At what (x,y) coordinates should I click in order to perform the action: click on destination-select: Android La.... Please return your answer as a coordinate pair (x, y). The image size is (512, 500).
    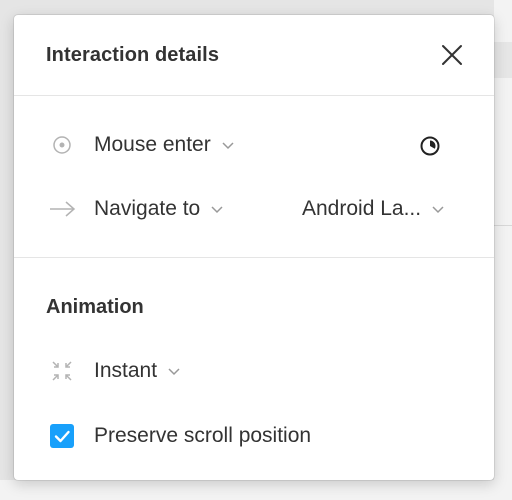
    Looking at the image, I should click on (373, 209).